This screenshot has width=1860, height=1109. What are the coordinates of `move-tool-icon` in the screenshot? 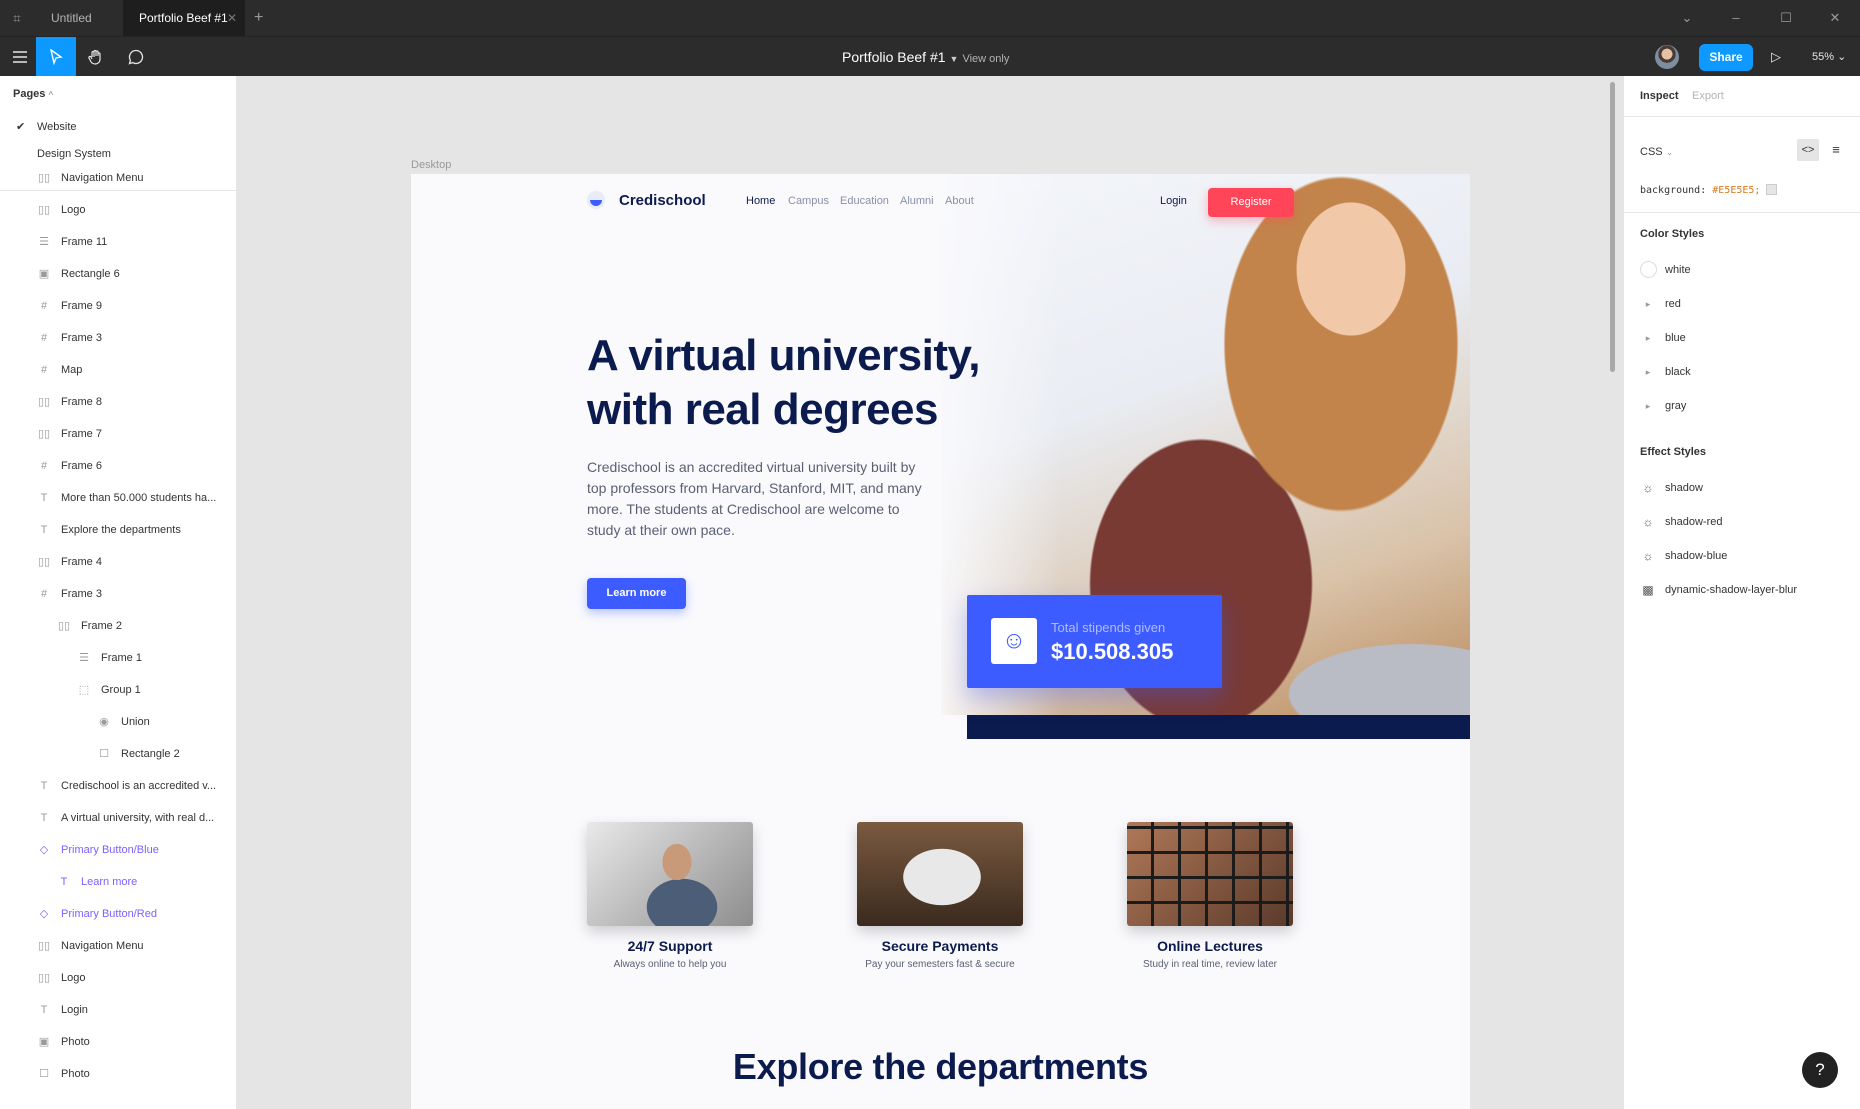 It's located at (56, 57).